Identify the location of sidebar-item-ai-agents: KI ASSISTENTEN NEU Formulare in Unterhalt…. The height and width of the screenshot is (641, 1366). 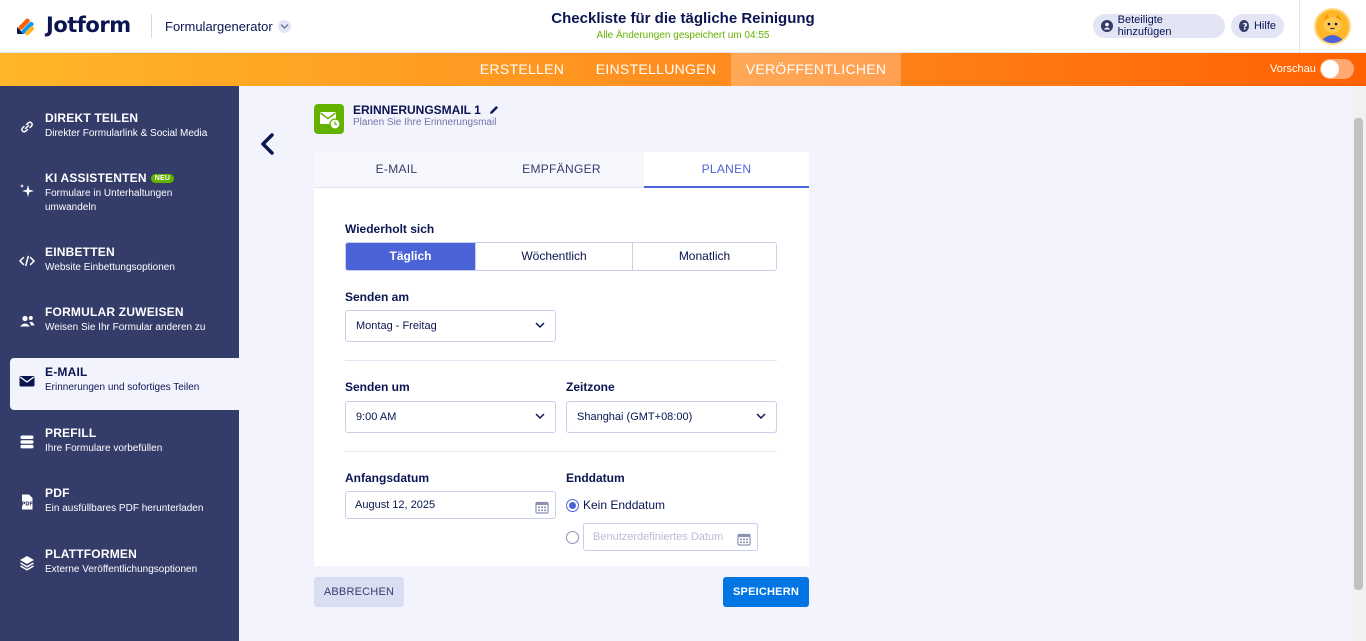
(124, 194).